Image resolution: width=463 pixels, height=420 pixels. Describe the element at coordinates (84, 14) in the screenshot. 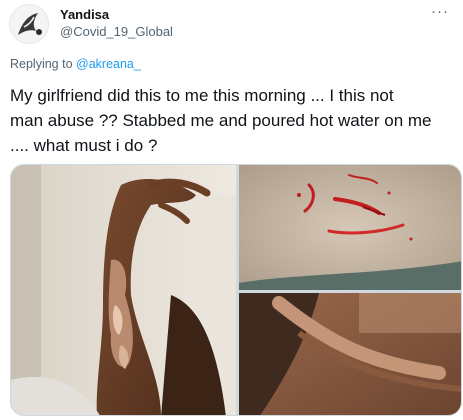

I see `author-display-name: Yandisa` at that location.